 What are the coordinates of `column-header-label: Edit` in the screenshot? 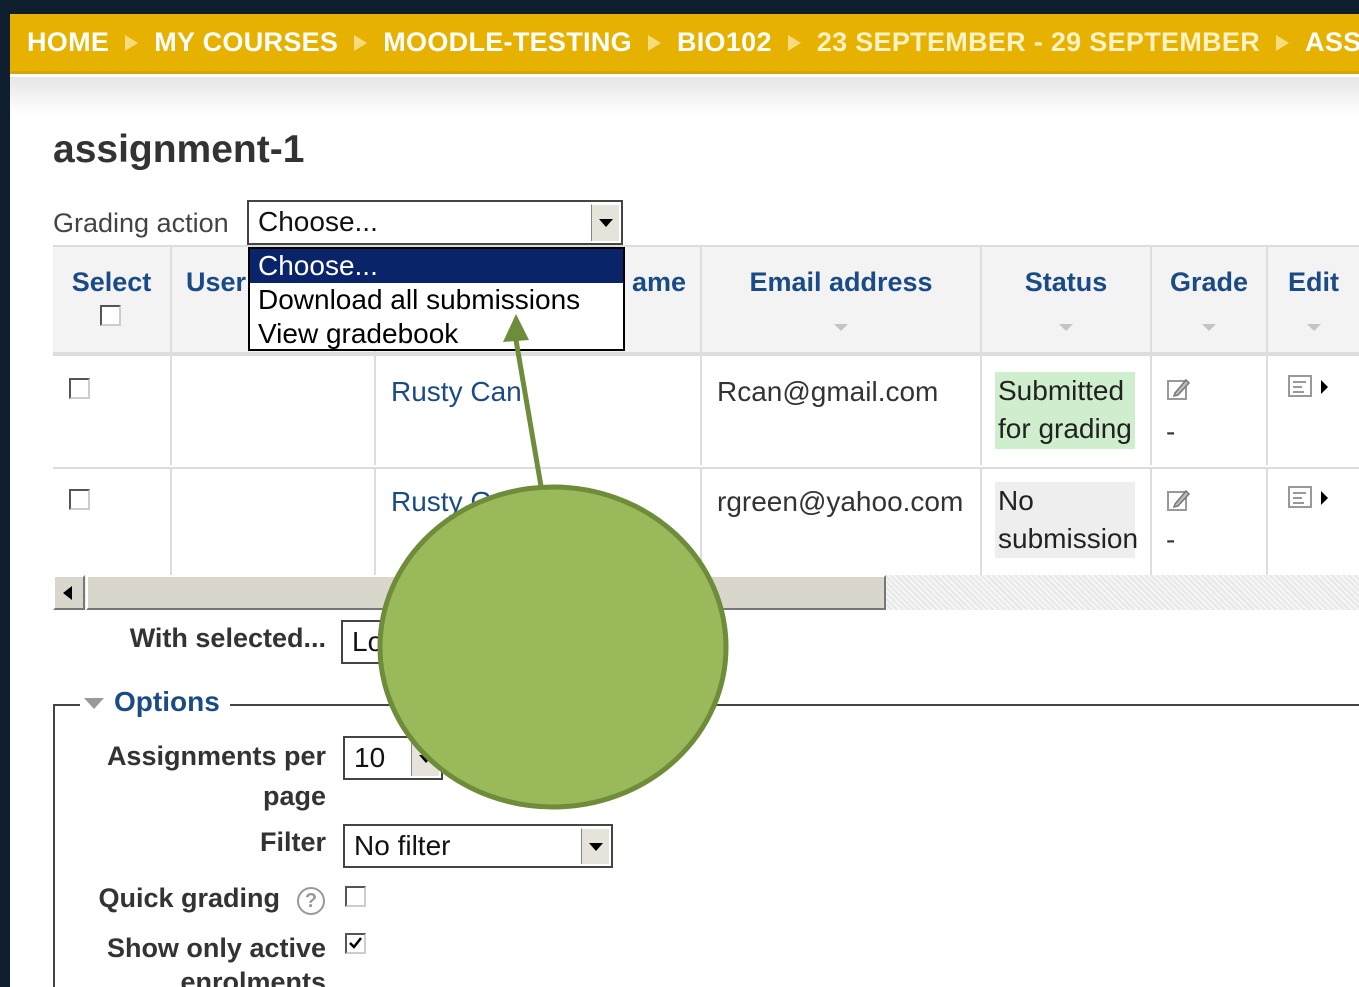 It's located at (1313, 282).